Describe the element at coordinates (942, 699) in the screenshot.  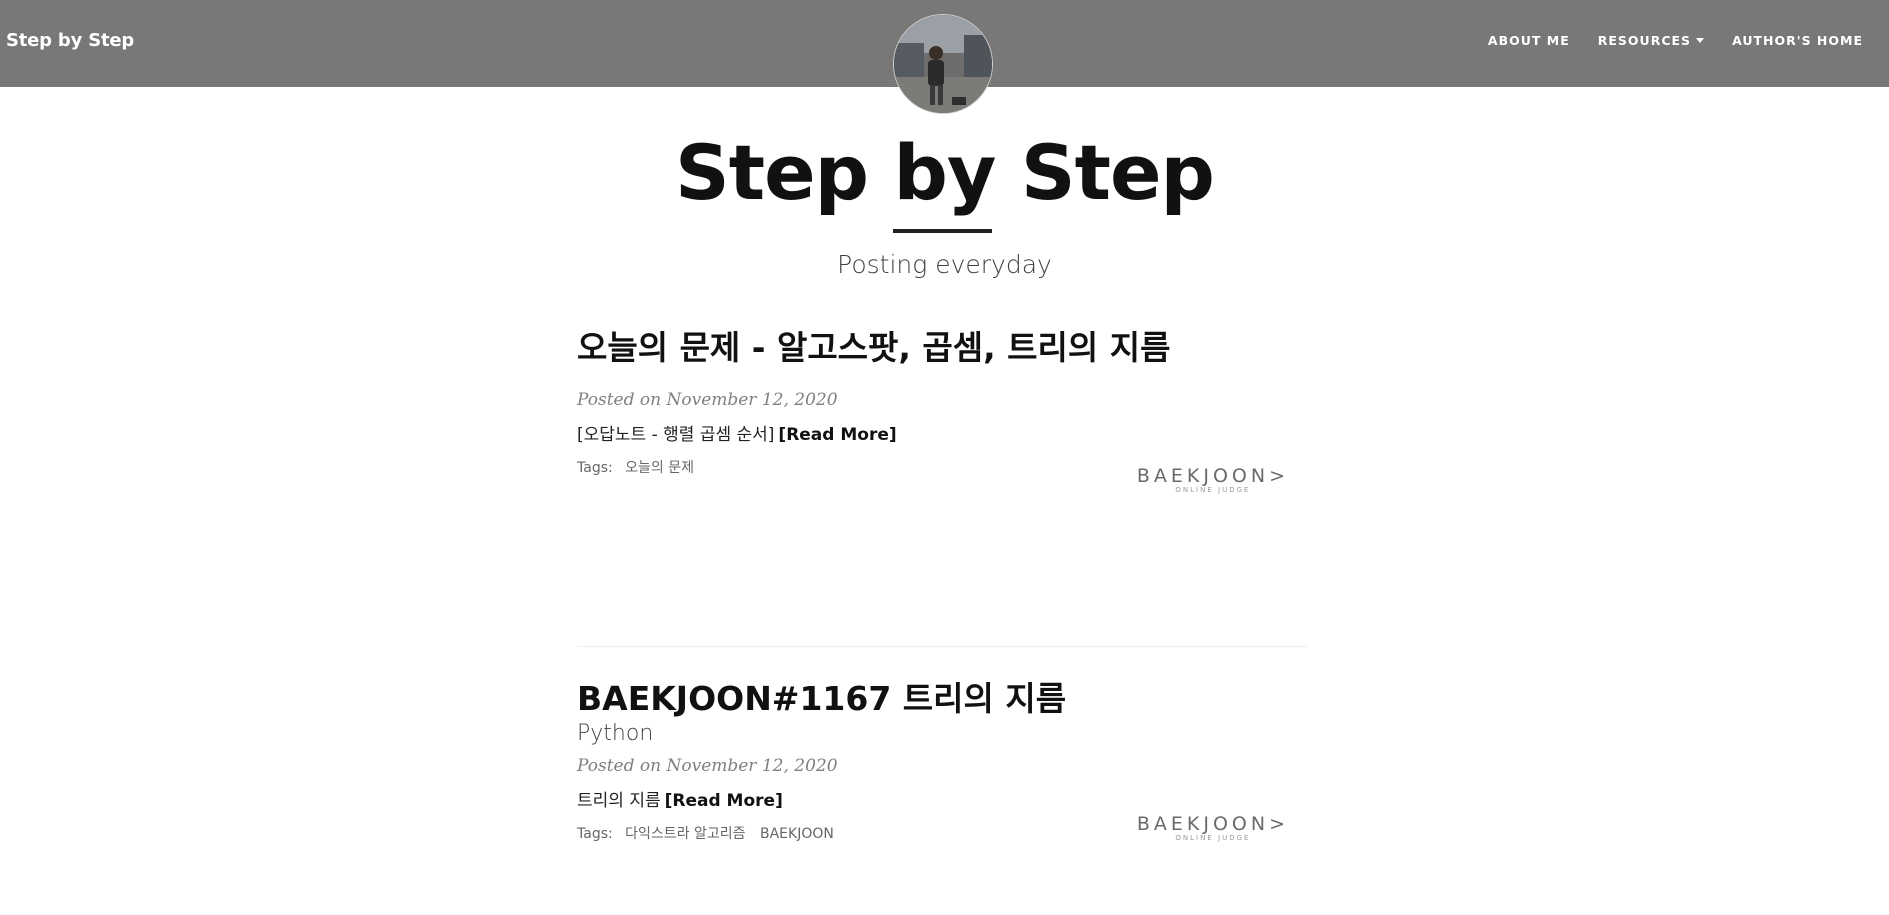
I see `post-title-link: BAEKJOON#1167 트리의 지름` at that location.